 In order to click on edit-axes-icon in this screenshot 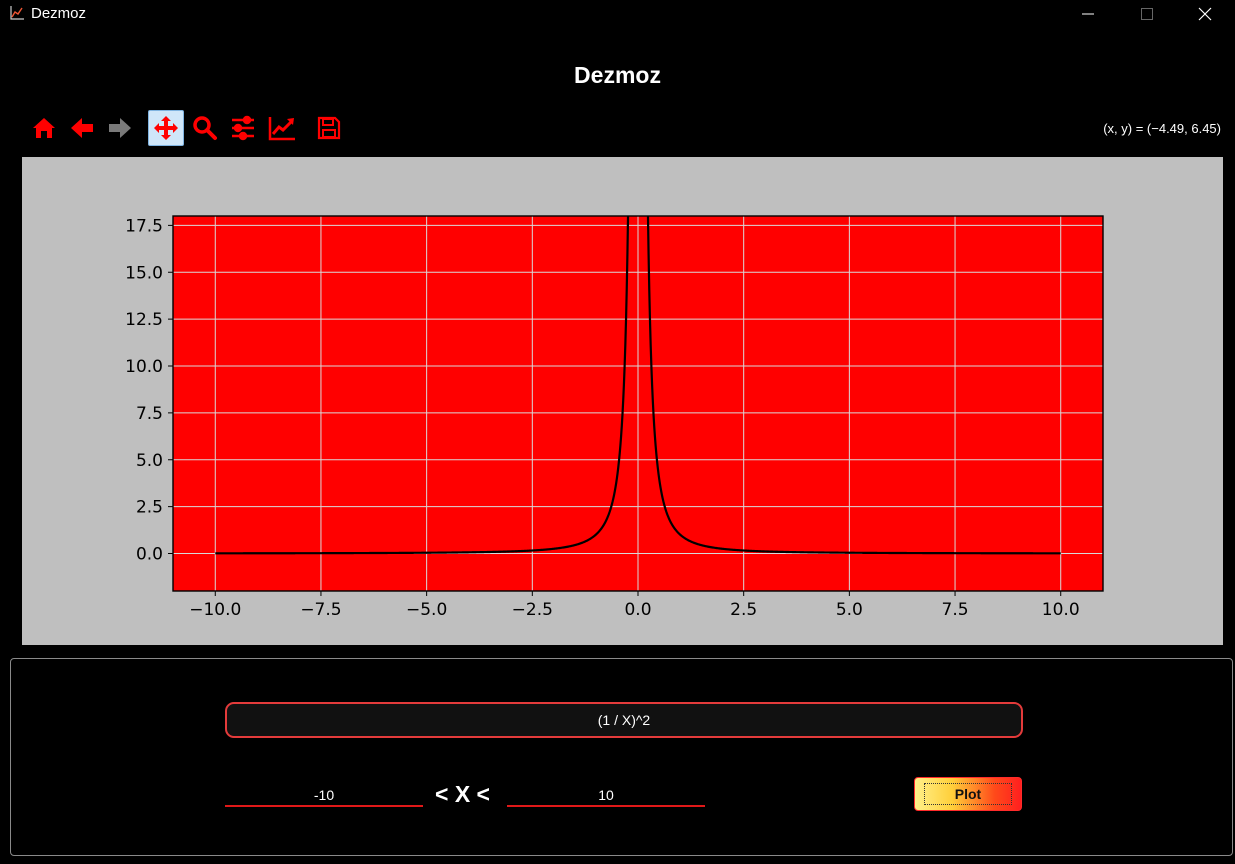, I will do `click(281, 129)`.